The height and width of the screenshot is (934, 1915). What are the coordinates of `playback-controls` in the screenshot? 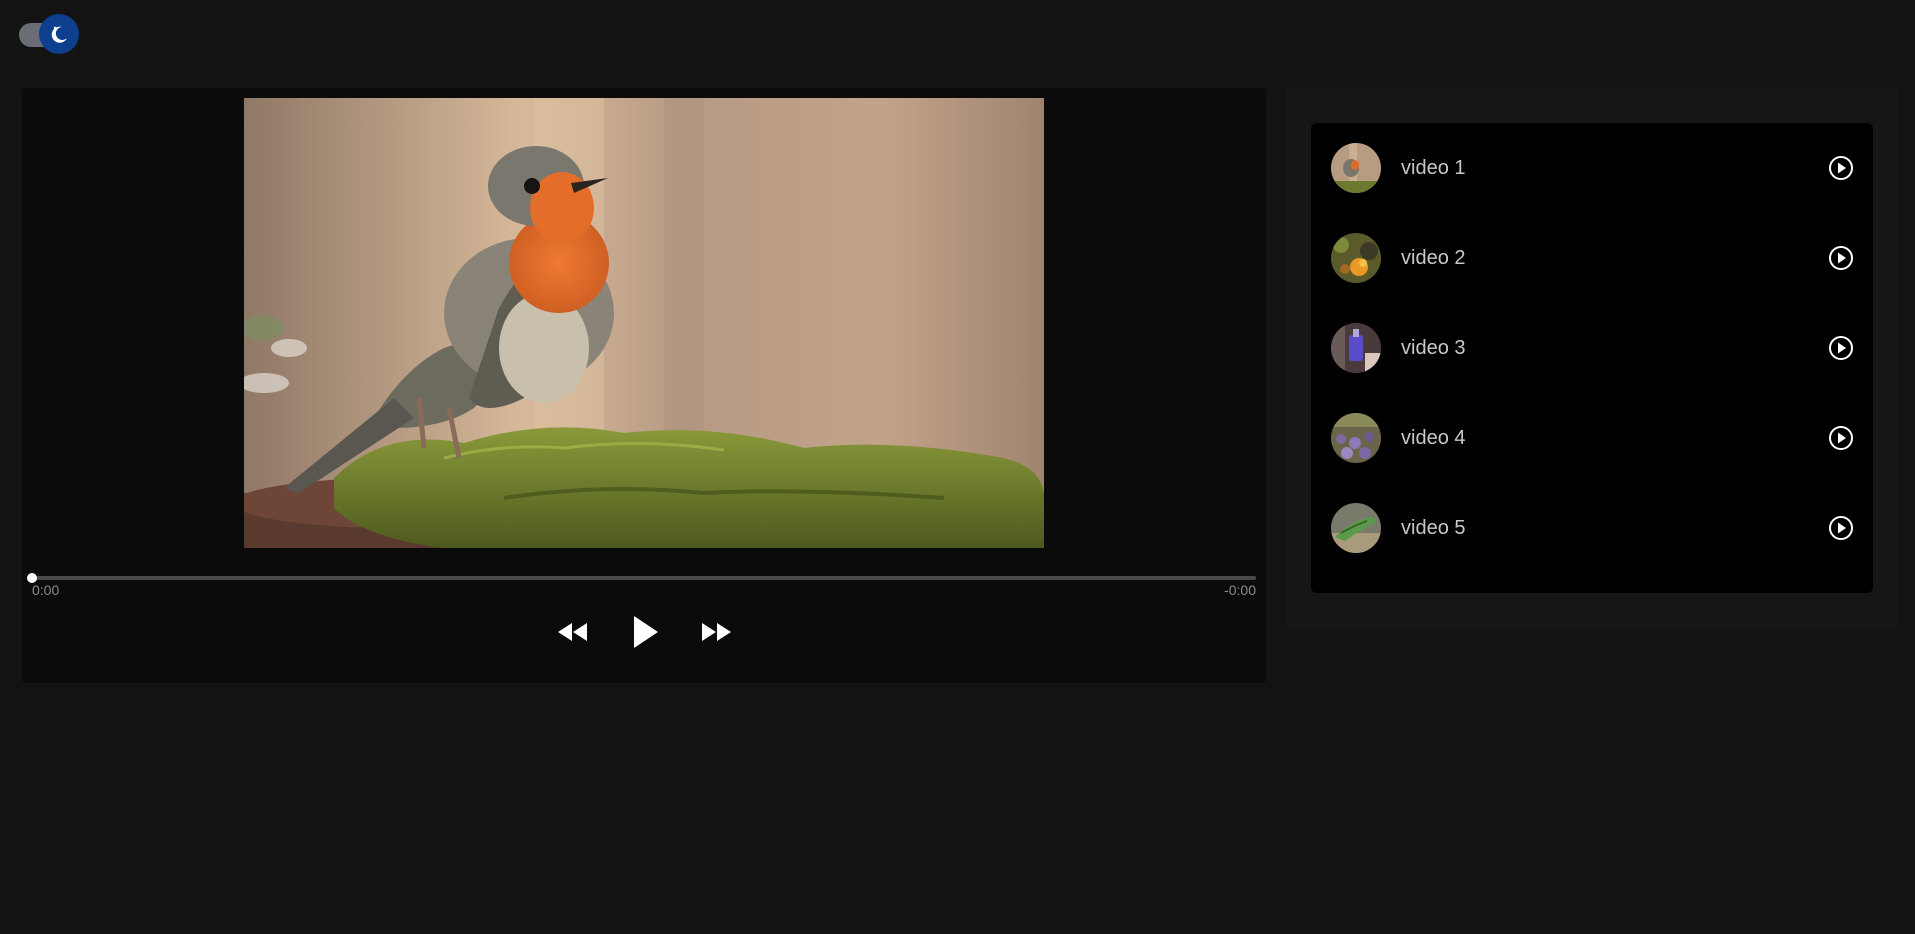 It's located at (644, 634).